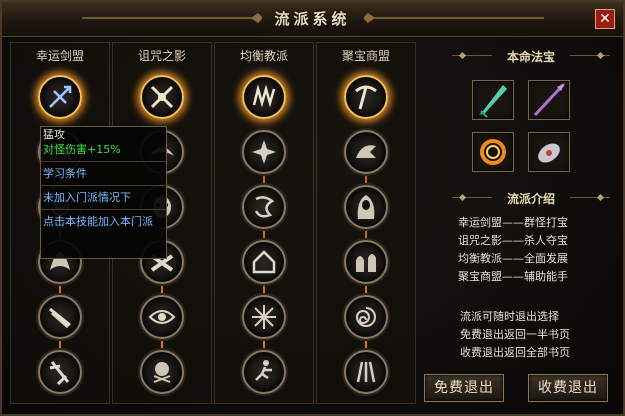  I want to click on running-figure-icon, so click(263, 370).